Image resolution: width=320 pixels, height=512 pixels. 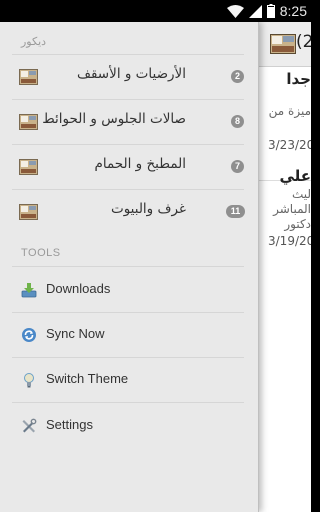 I want to click on signal-icon, so click(x=255, y=11).